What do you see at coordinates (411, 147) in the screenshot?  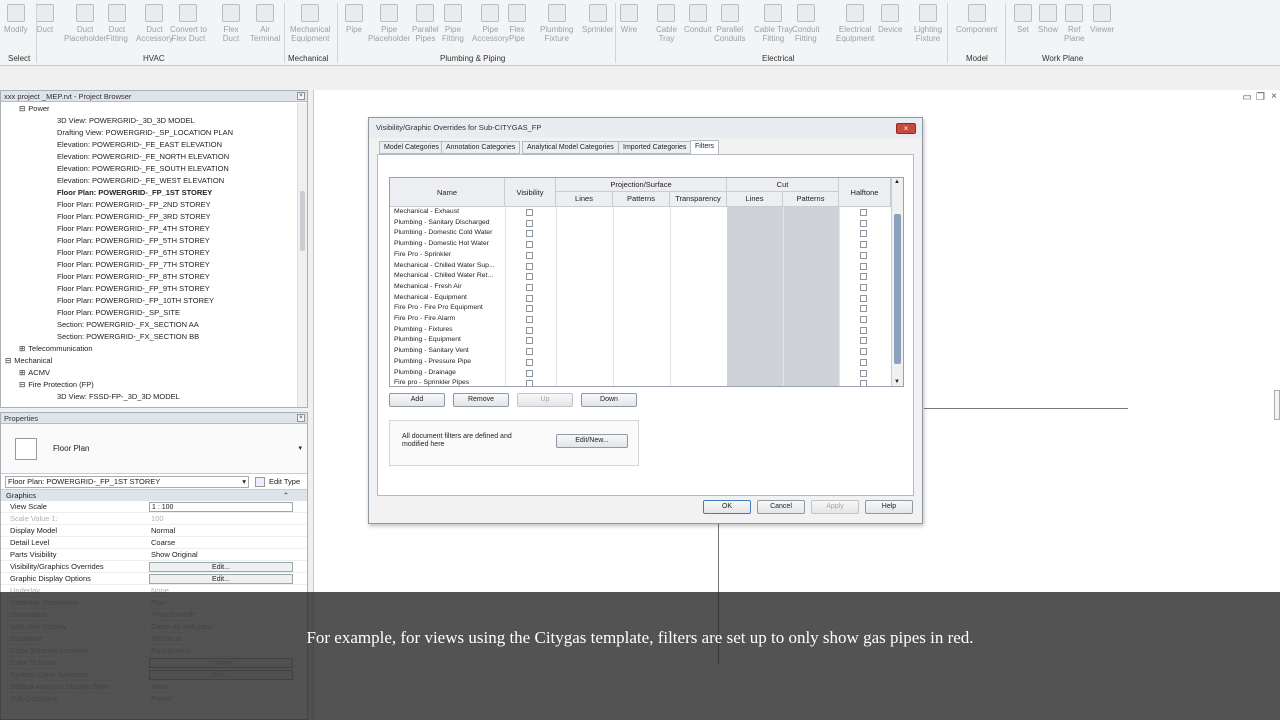 I see `tab-model-categories: Model Categories` at bounding box center [411, 147].